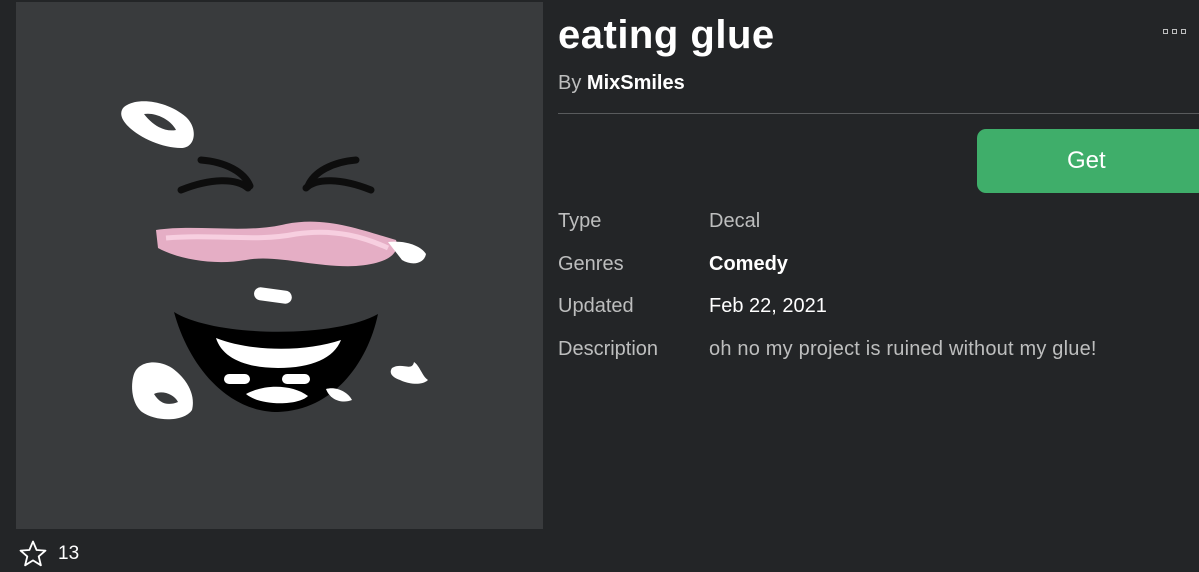 This screenshot has width=1199, height=572. Describe the element at coordinates (596, 306) in the screenshot. I see `updated-label: Updated` at that location.